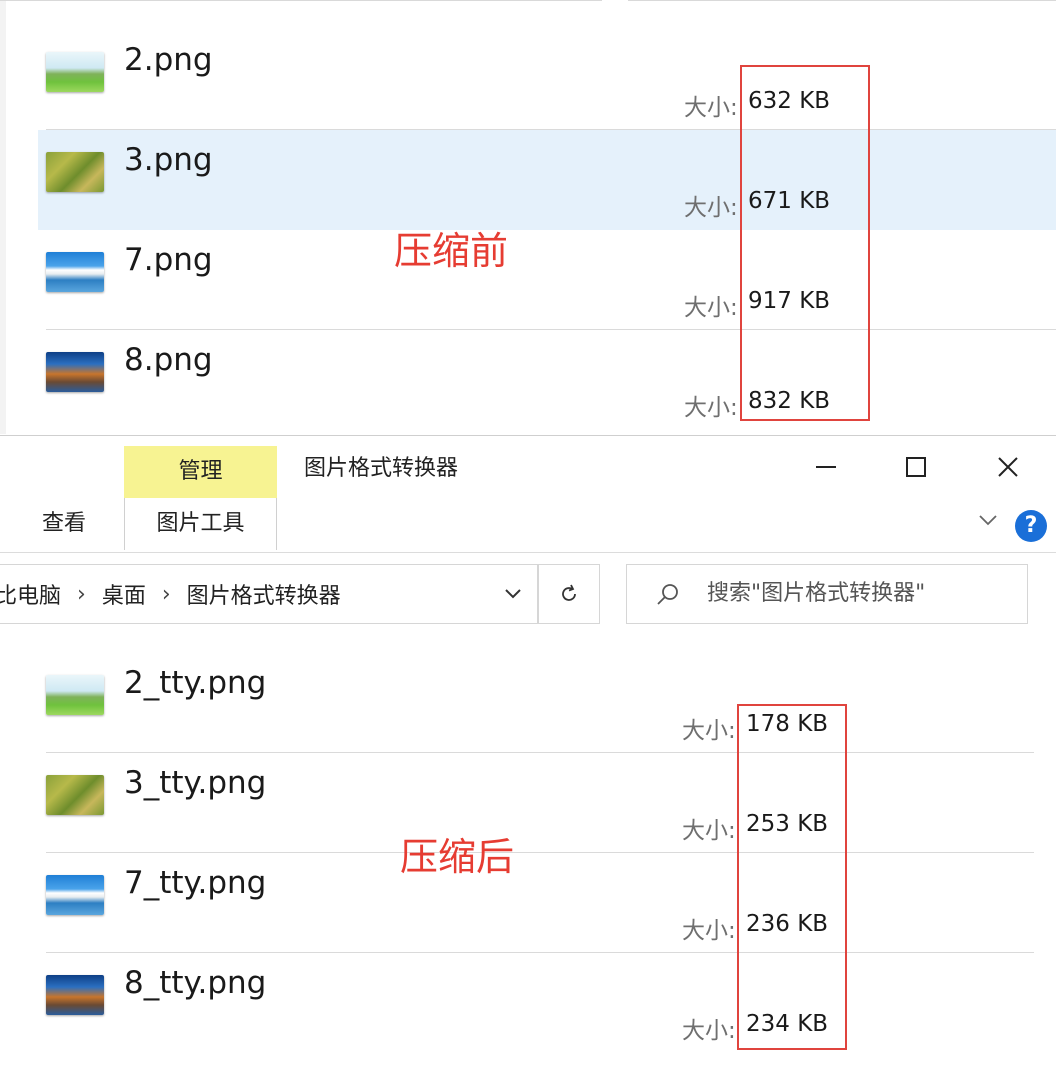  Describe the element at coordinates (816, 594) in the screenshot. I see `search-input: 搜索"图片格式转换器"` at that location.